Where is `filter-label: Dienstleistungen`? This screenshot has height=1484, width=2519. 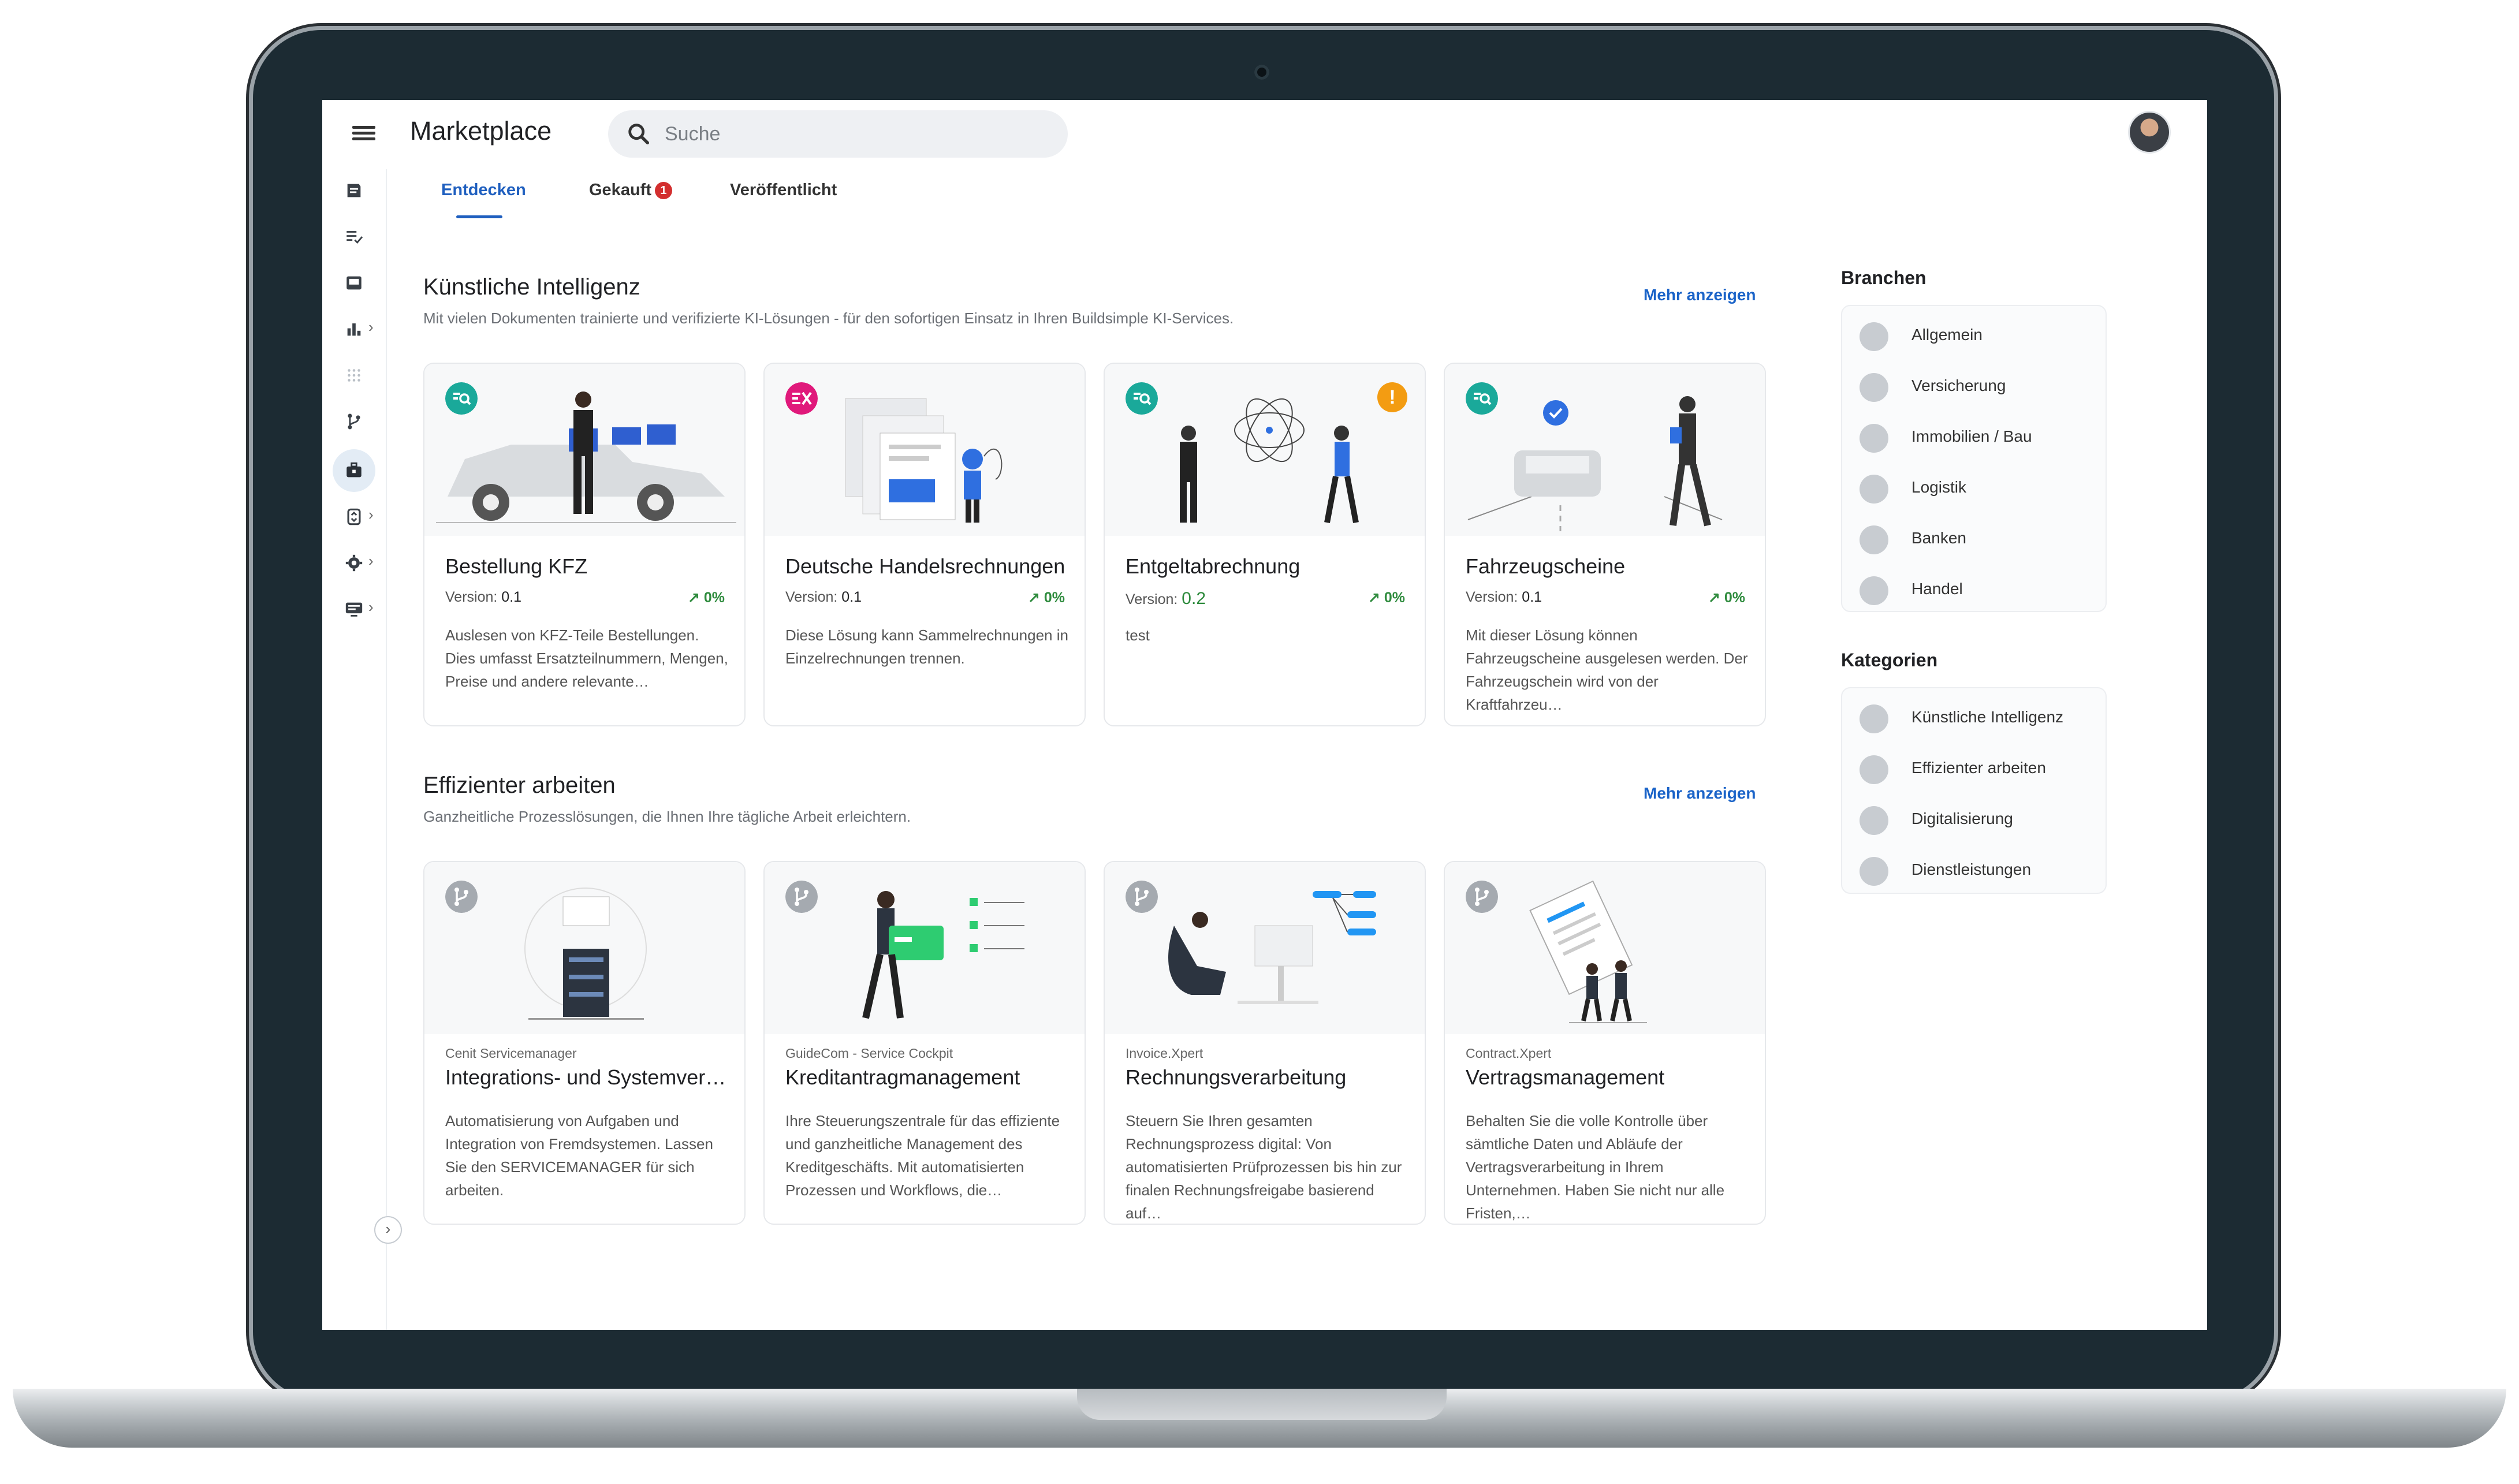
filter-label: Dienstleistungen is located at coordinates (1971, 869).